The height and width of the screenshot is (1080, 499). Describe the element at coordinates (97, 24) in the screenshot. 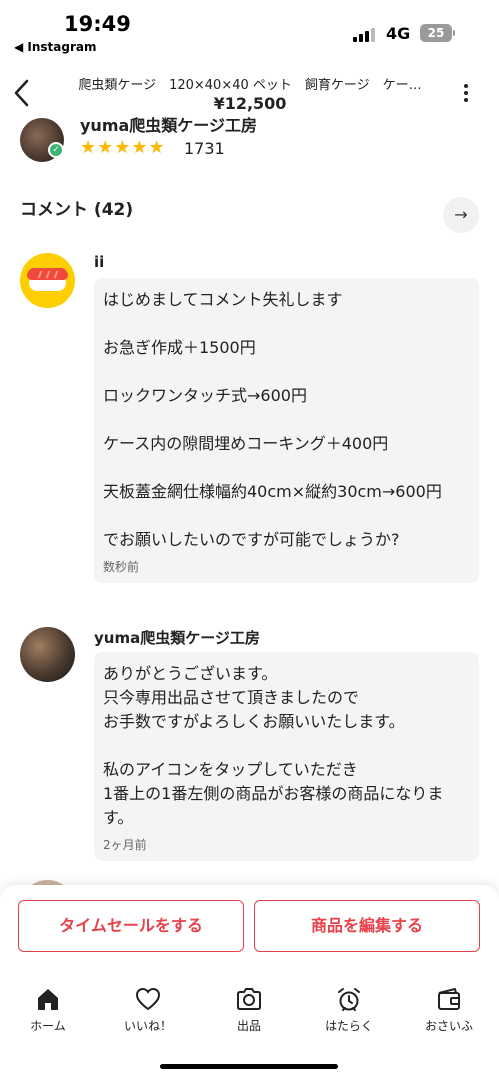

I see `status-time: 19:49` at that location.